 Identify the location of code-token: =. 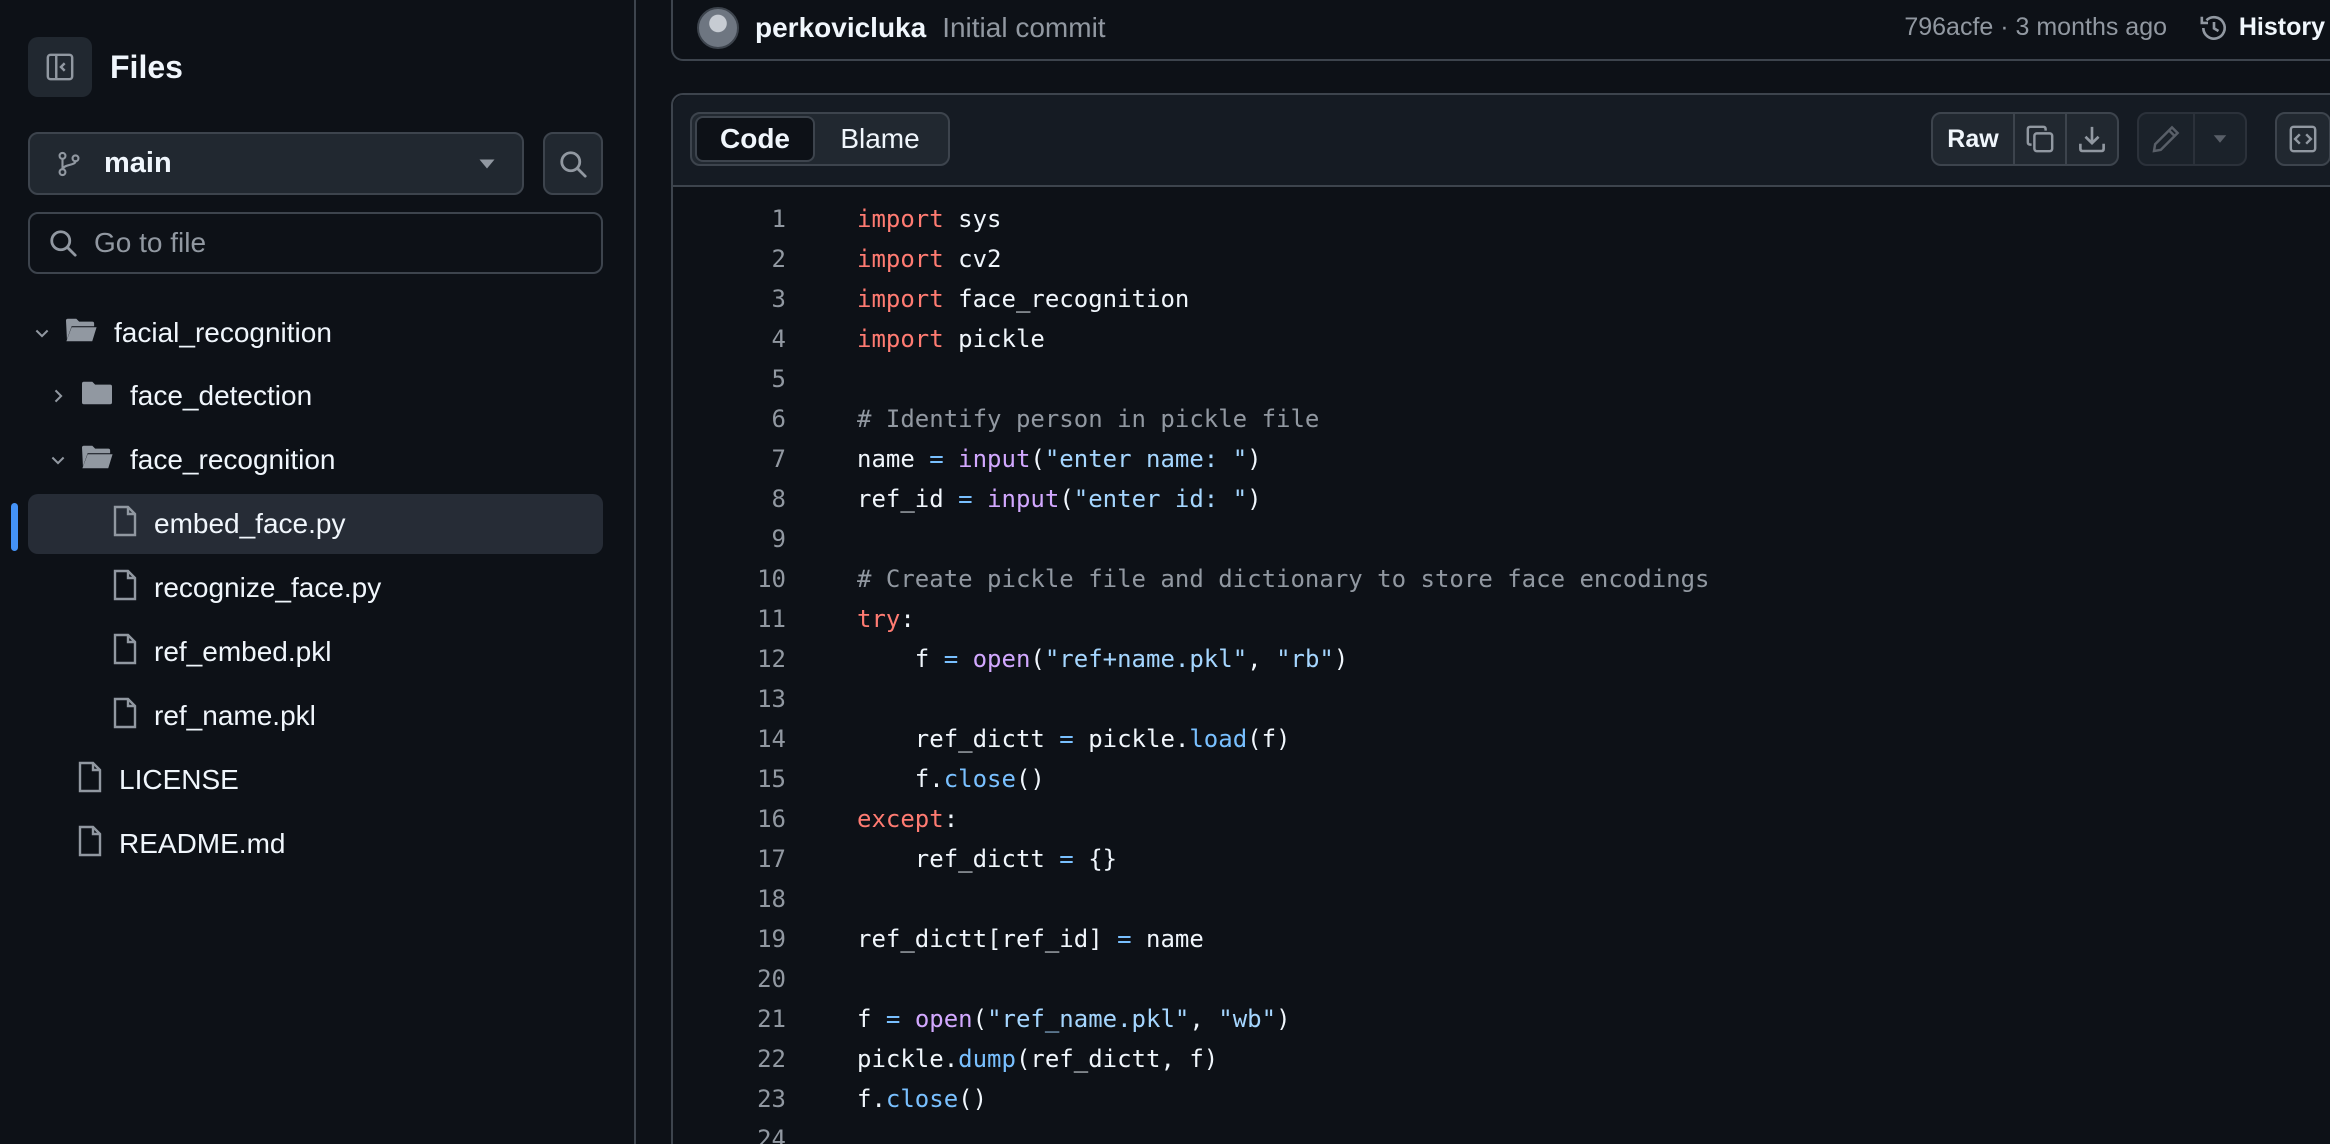
(951, 659).